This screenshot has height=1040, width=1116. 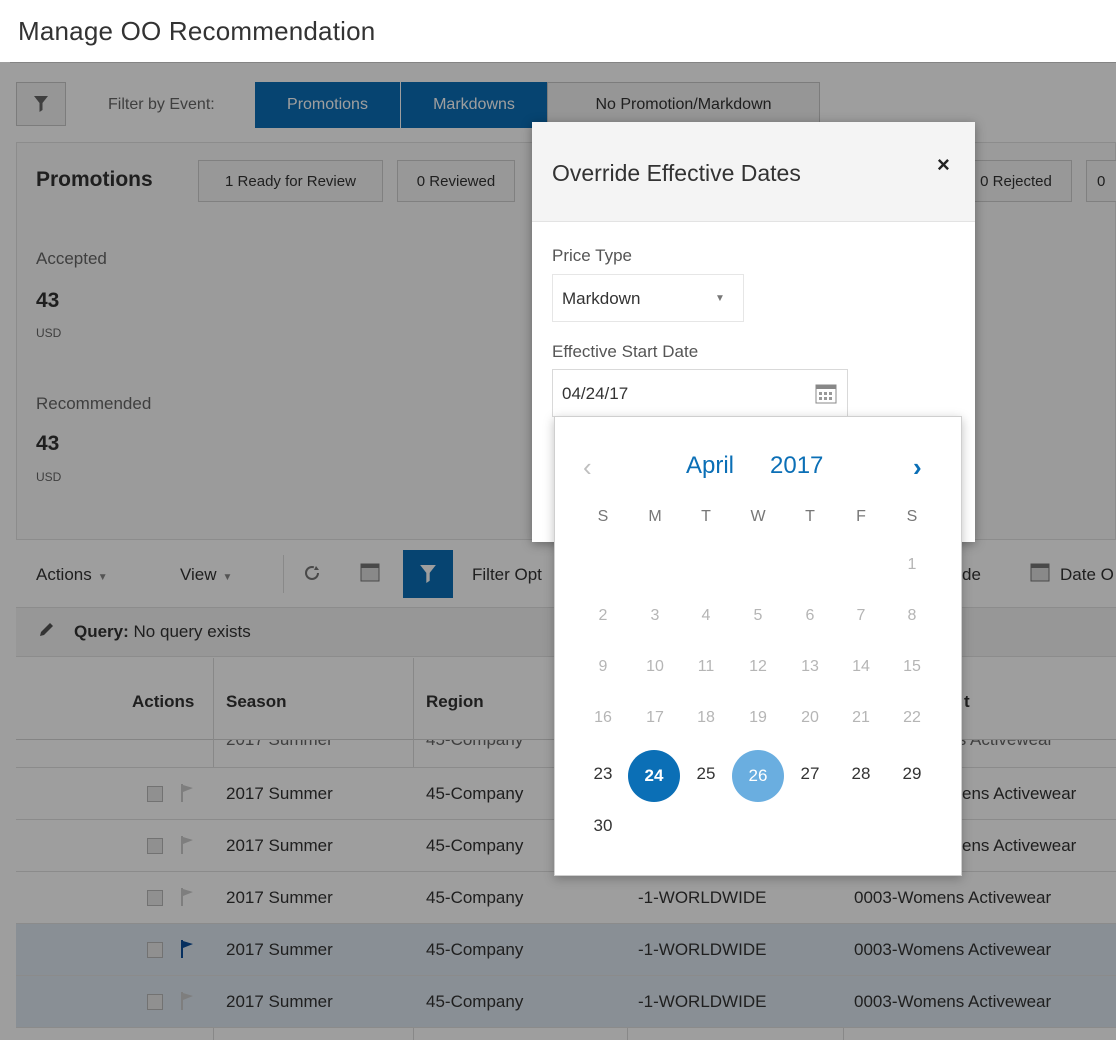 What do you see at coordinates (917, 467) in the screenshot?
I see `chevron-right-icon: ›` at bounding box center [917, 467].